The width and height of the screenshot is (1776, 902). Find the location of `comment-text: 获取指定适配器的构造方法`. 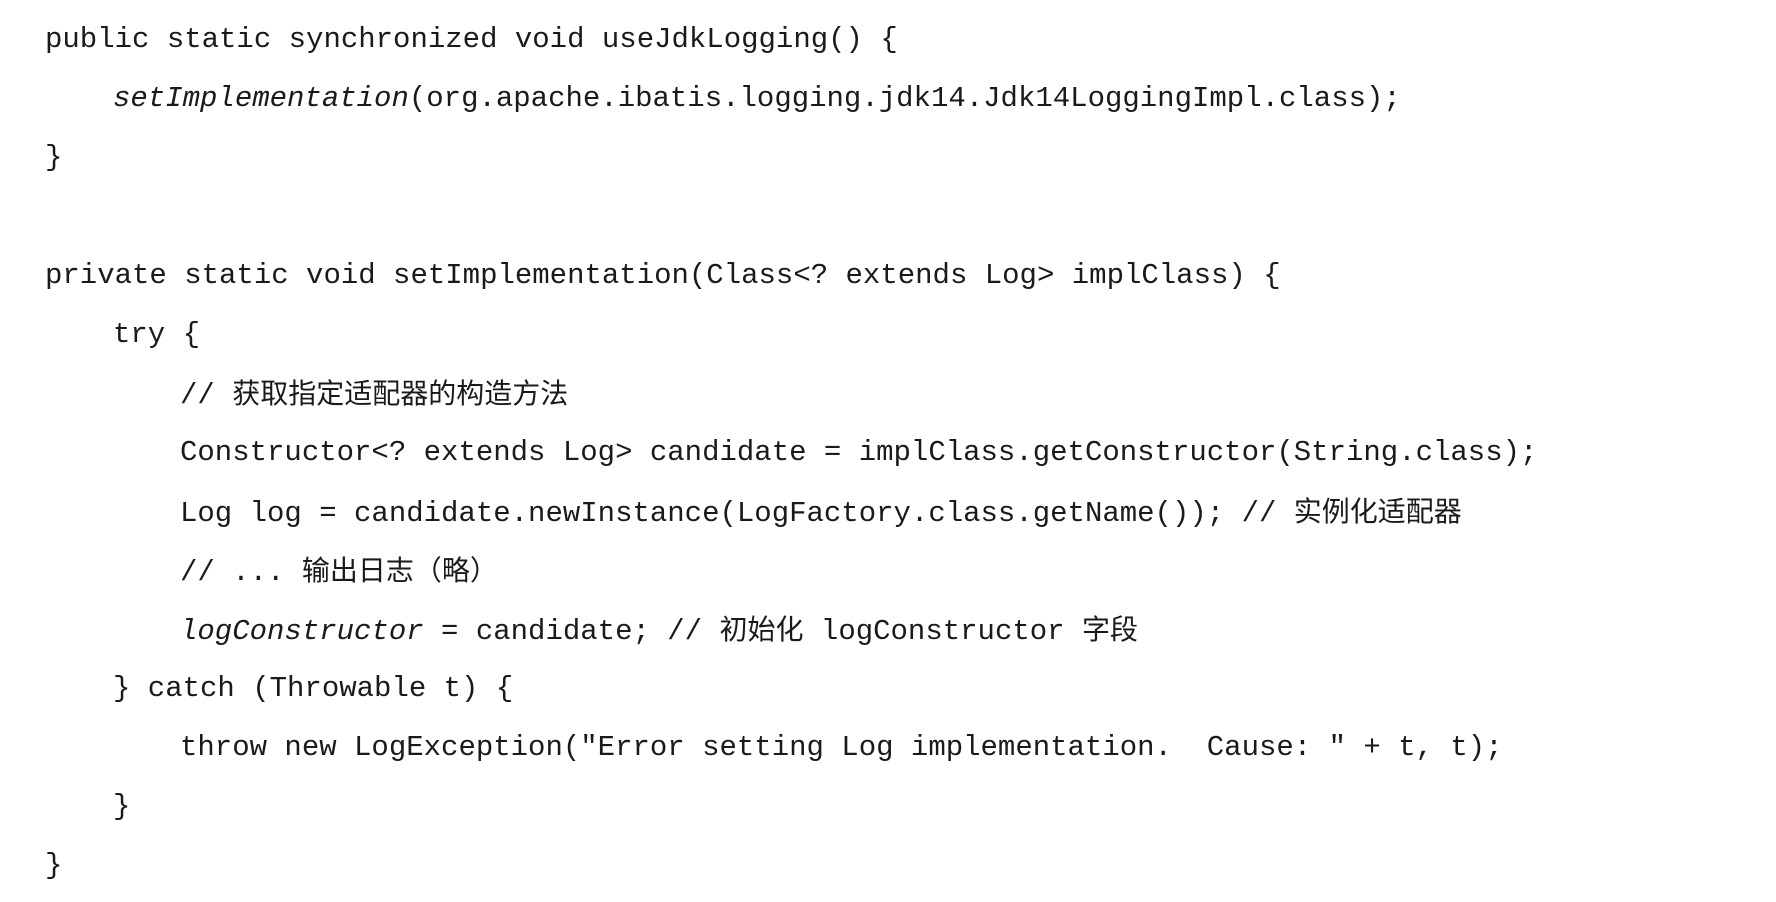

comment-text: 获取指定适配器的构造方法 is located at coordinates (400, 393).